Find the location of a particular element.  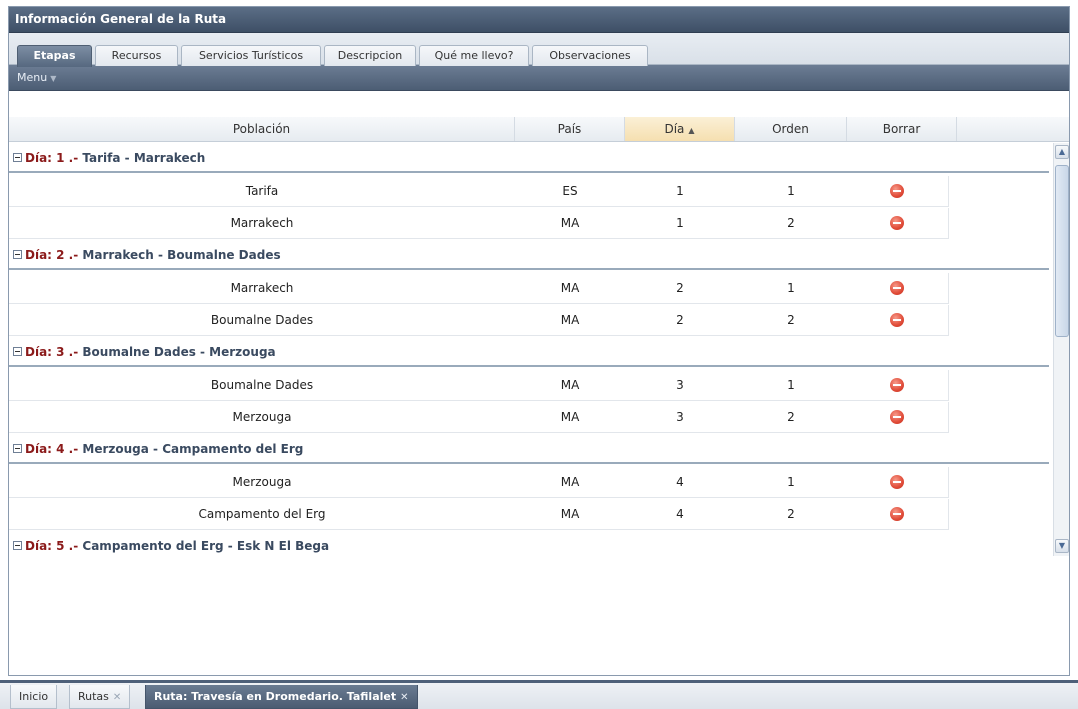

group-header: Día: 3 .- Boumalne Dades - Merzouga is located at coordinates (529, 352).